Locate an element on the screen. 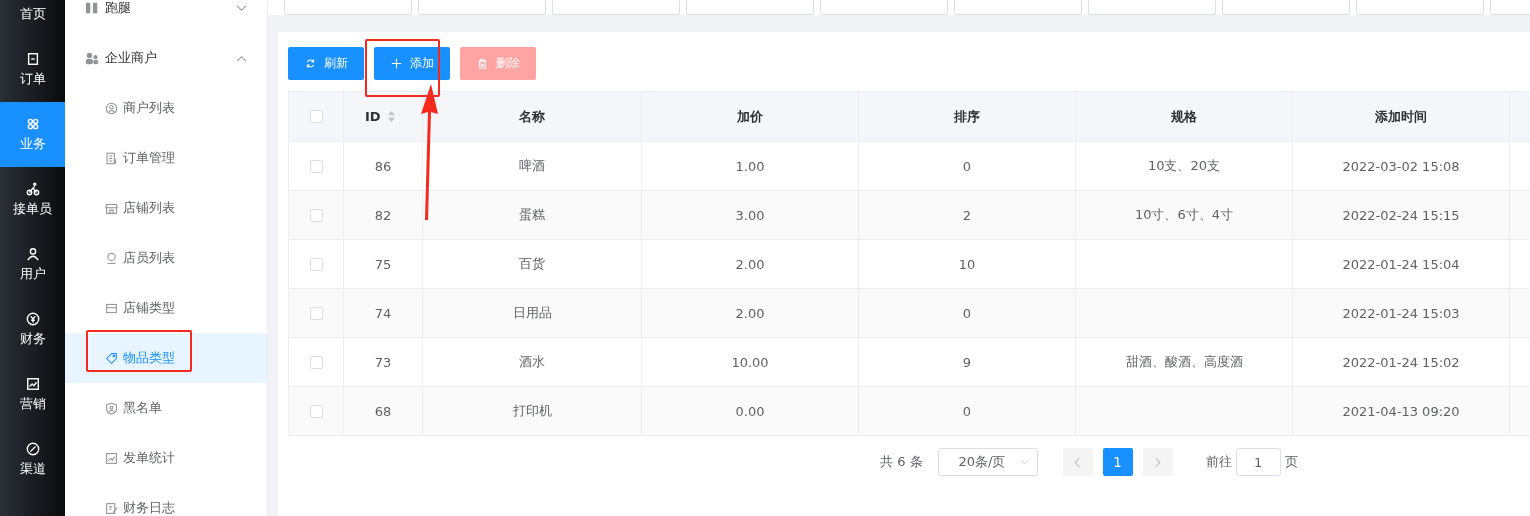 The image size is (1530, 516). person-icon is located at coordinates (111, 258).